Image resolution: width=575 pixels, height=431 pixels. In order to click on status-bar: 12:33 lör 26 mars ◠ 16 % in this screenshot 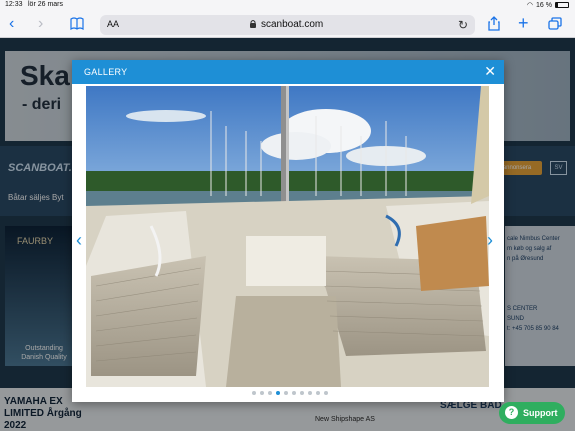, I will do `click(287, 6)`.